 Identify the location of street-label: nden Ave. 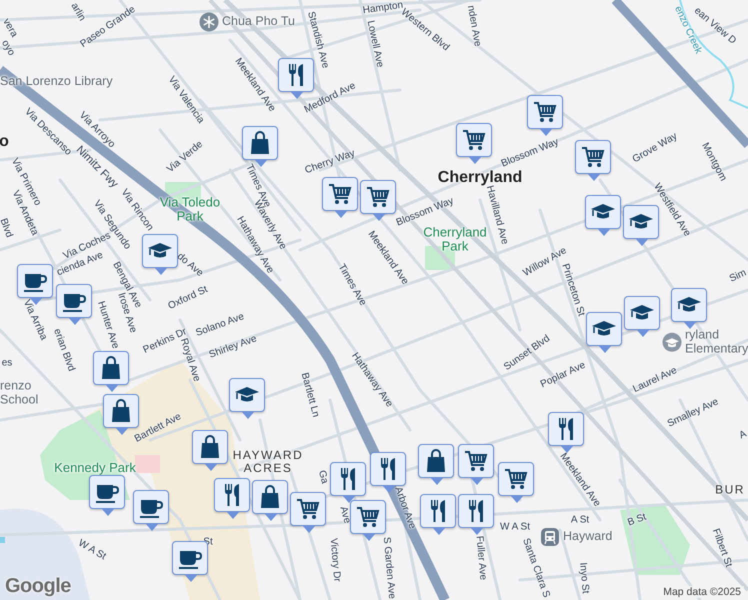
(474, 26).